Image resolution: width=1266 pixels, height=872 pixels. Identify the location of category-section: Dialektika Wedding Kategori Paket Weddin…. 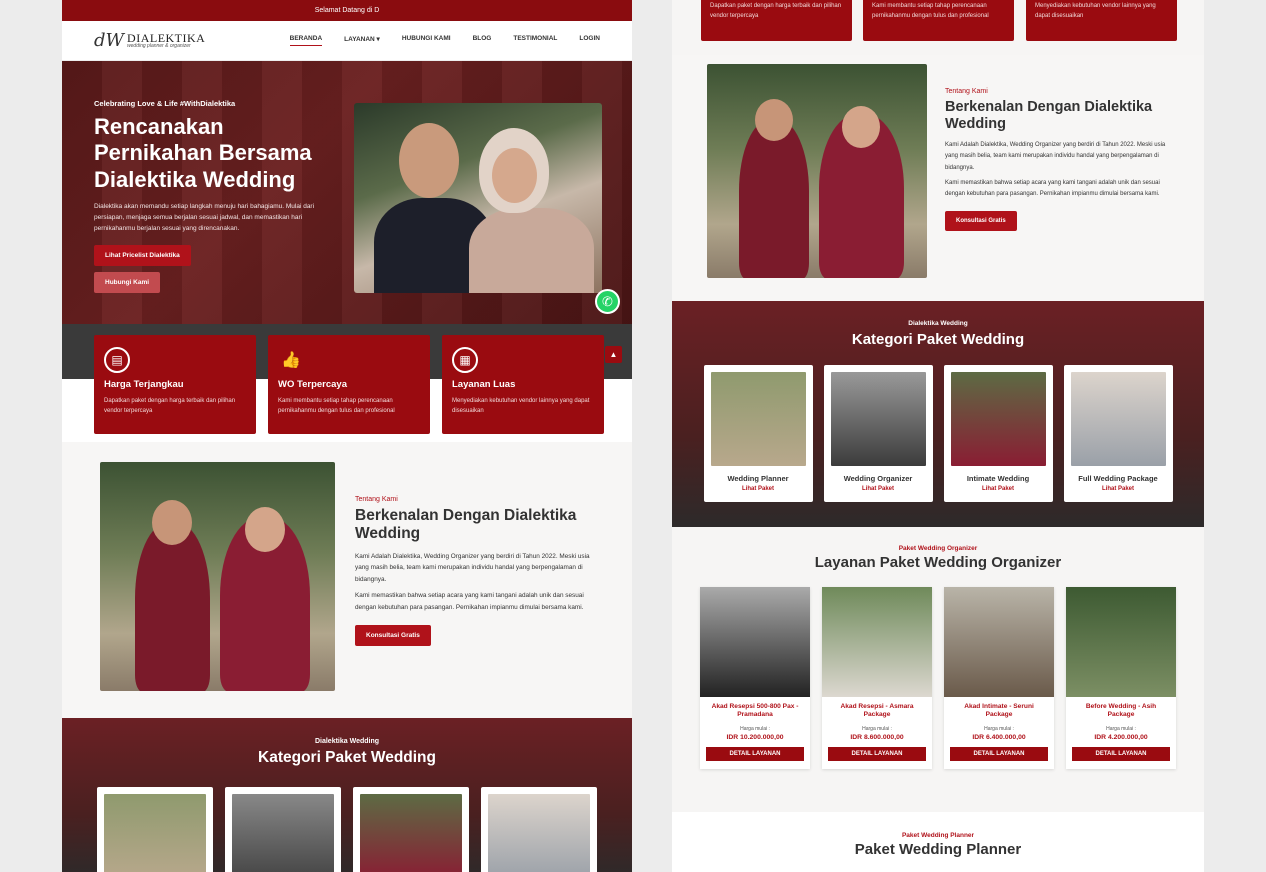
(347, 795).